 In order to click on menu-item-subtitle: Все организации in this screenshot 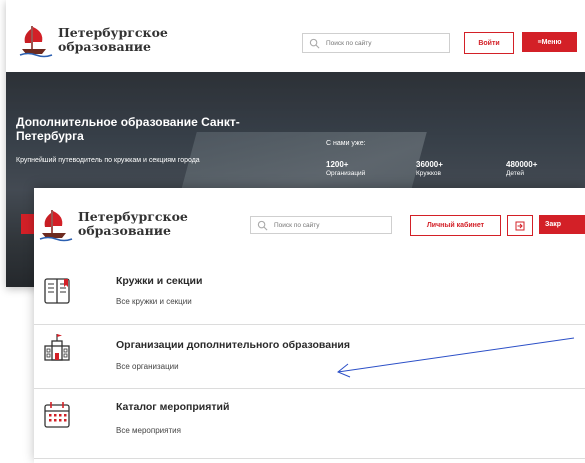, I will do `click(147, 366)`.